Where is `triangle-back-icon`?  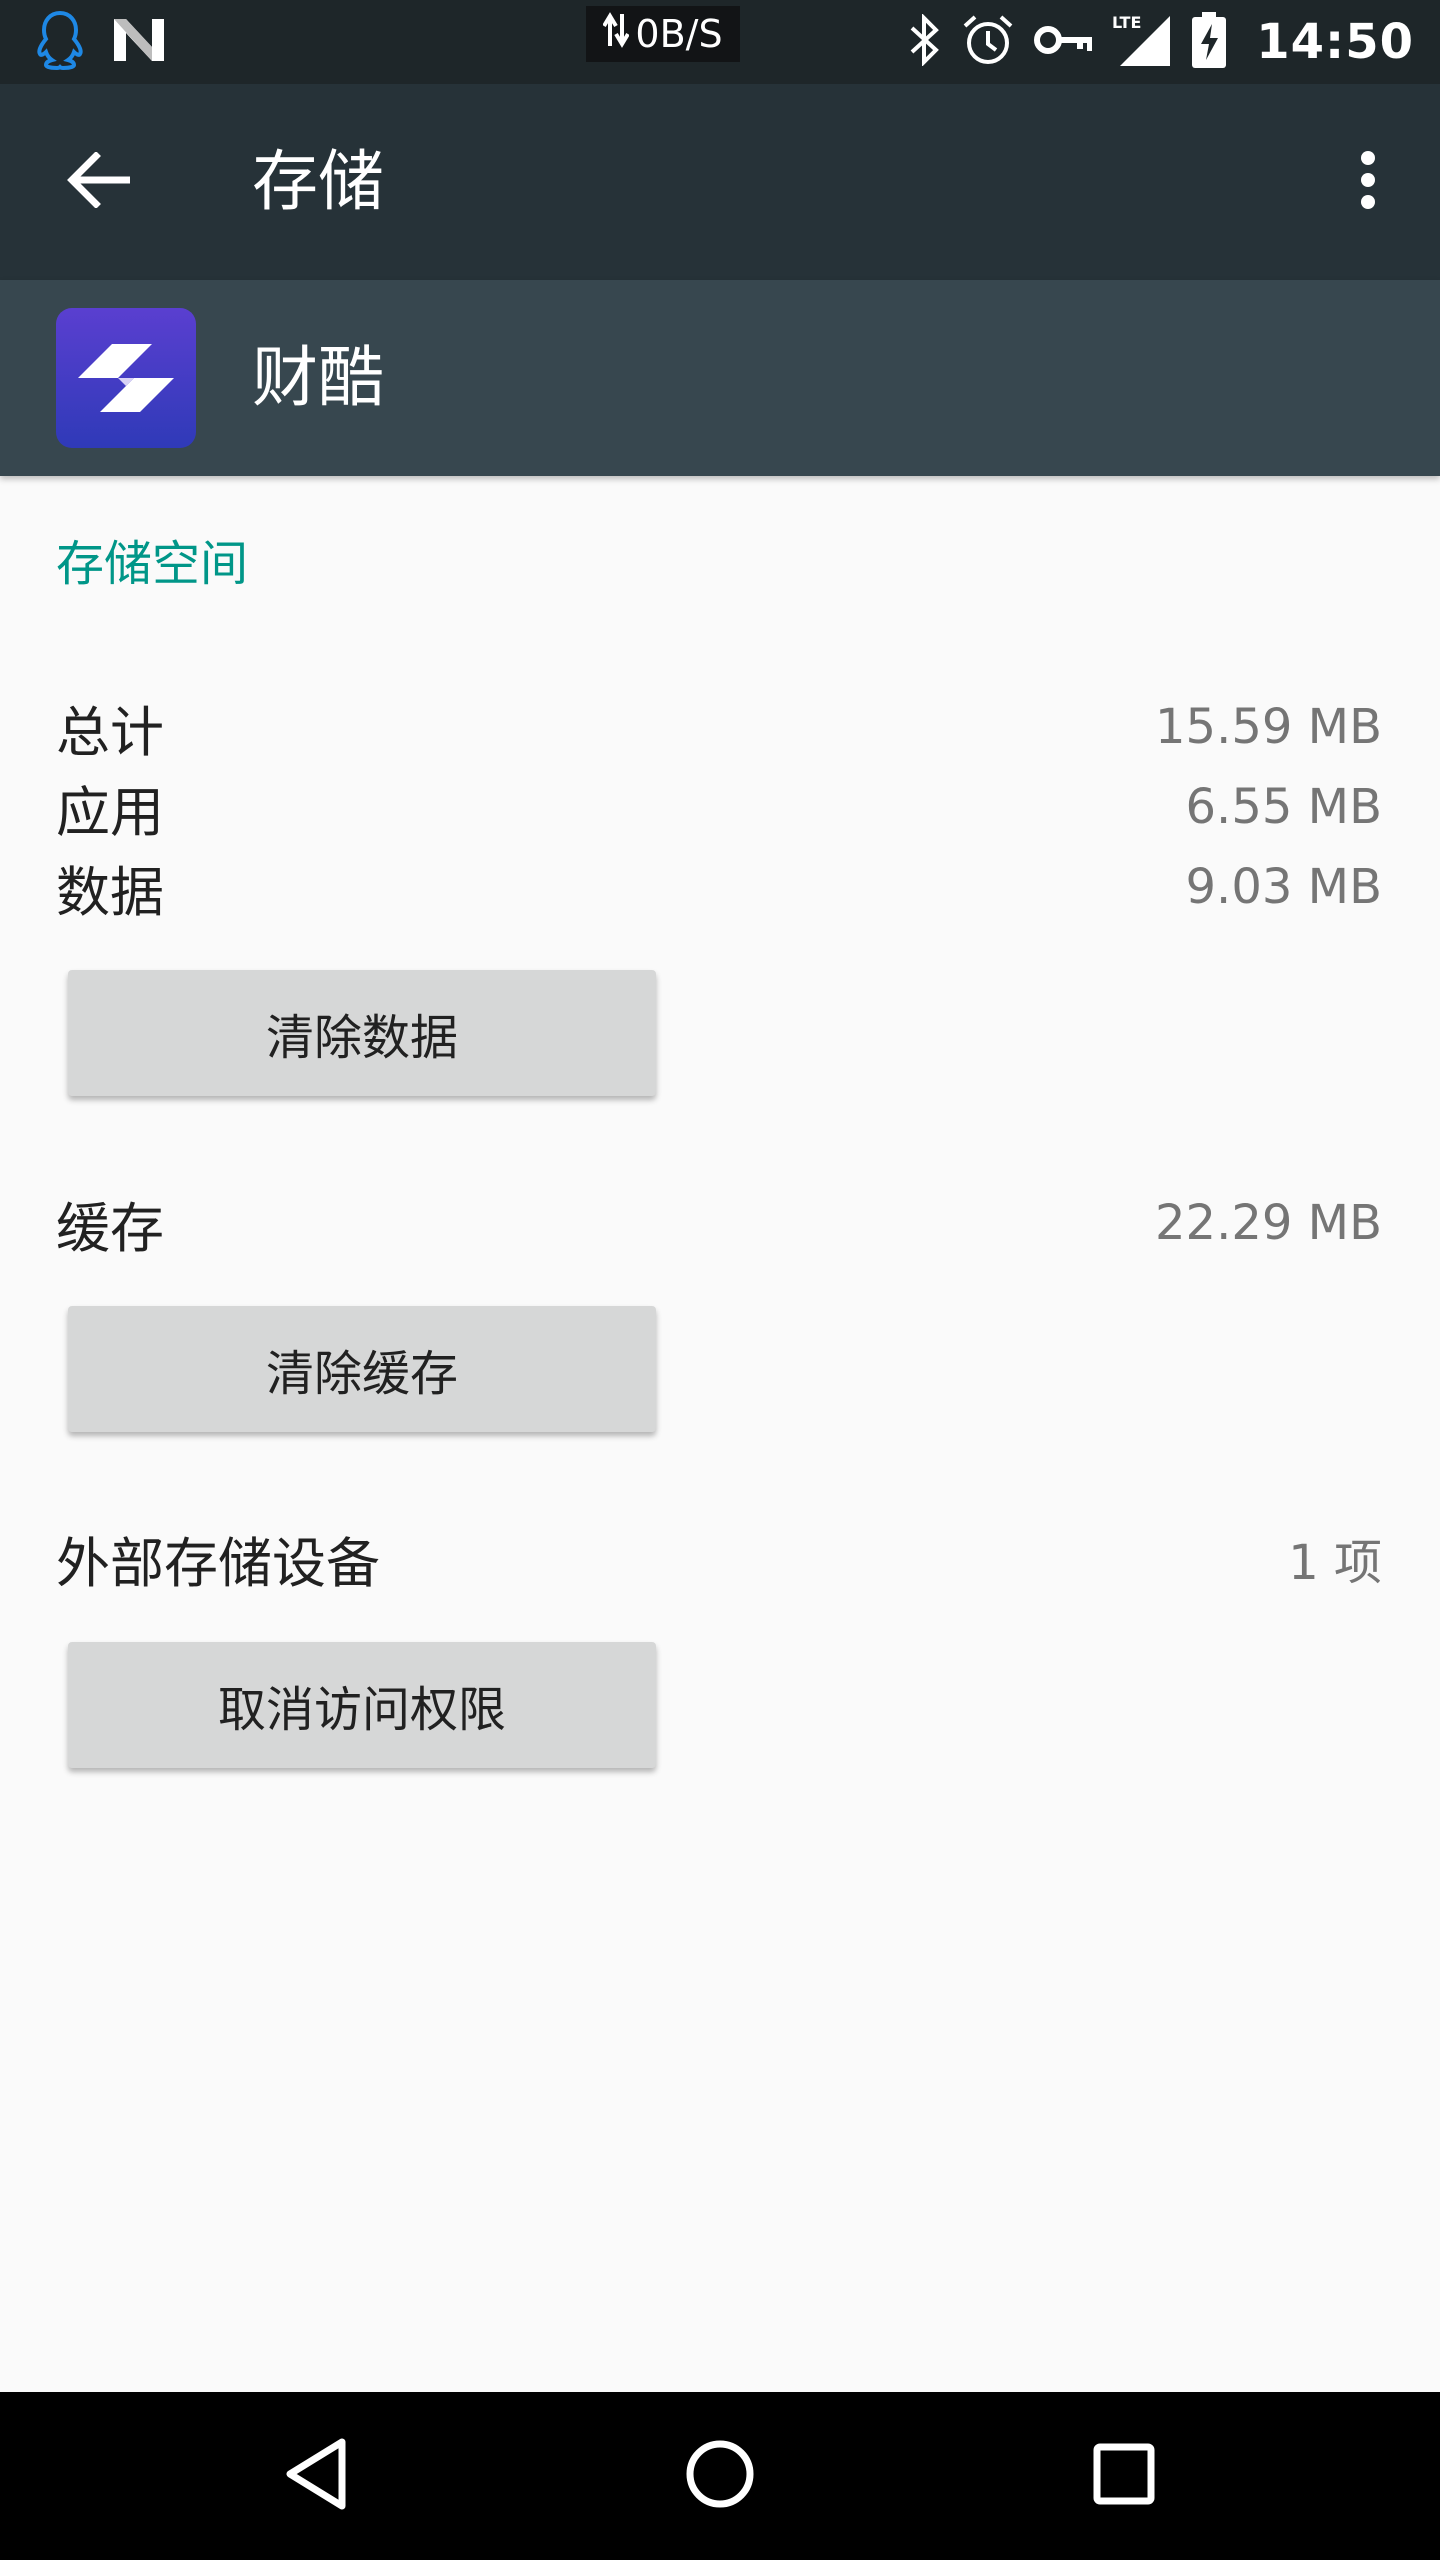 triangle-back-icon is located at coordinates (316, 2476).